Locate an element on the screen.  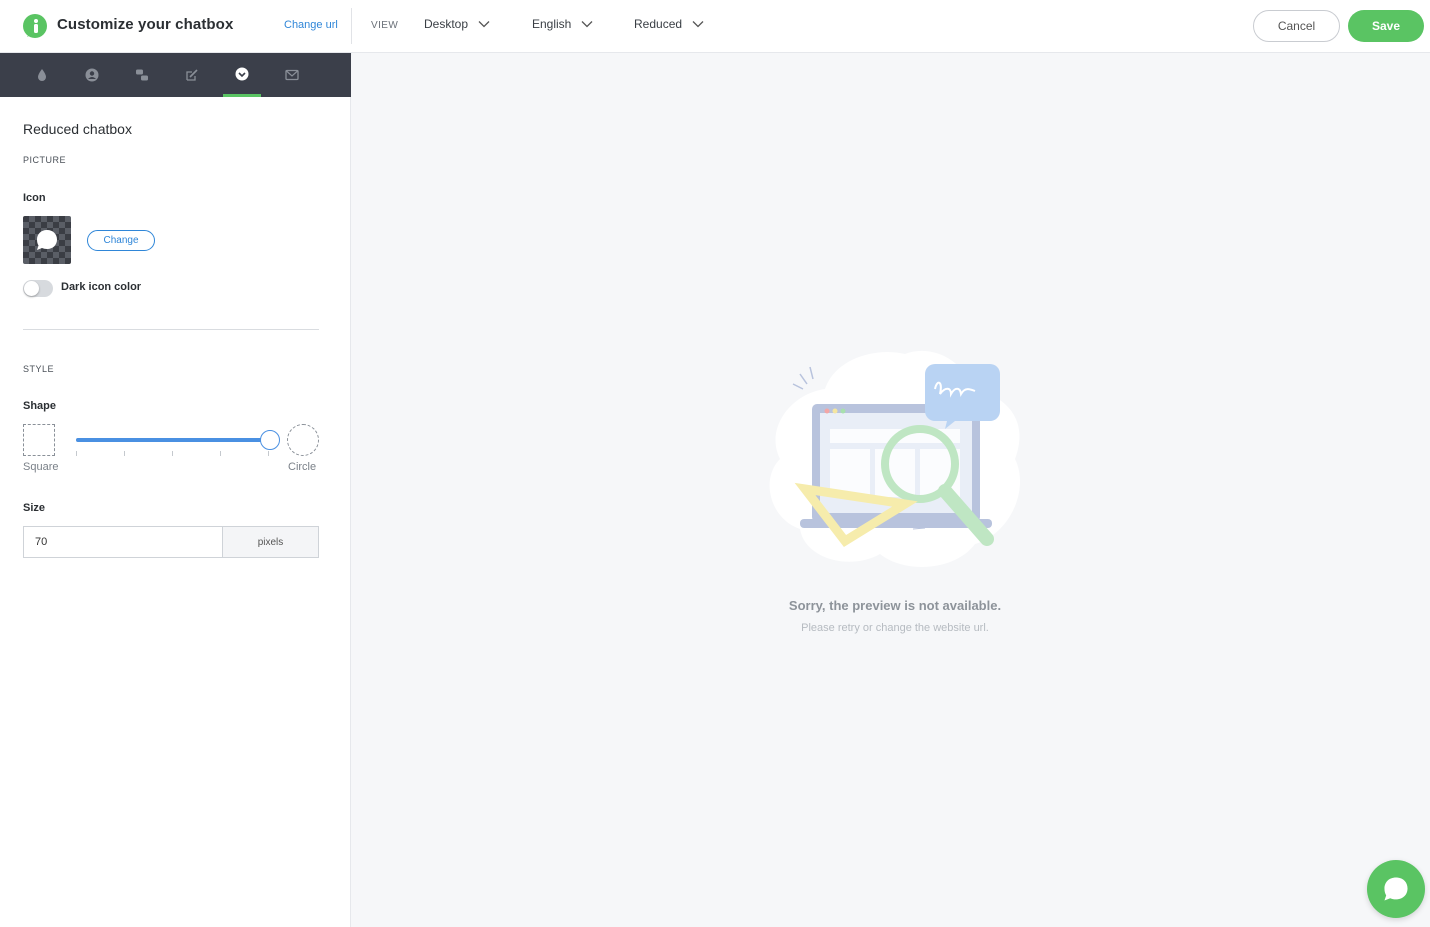
tab-edit is located at coordinates (192, 75).